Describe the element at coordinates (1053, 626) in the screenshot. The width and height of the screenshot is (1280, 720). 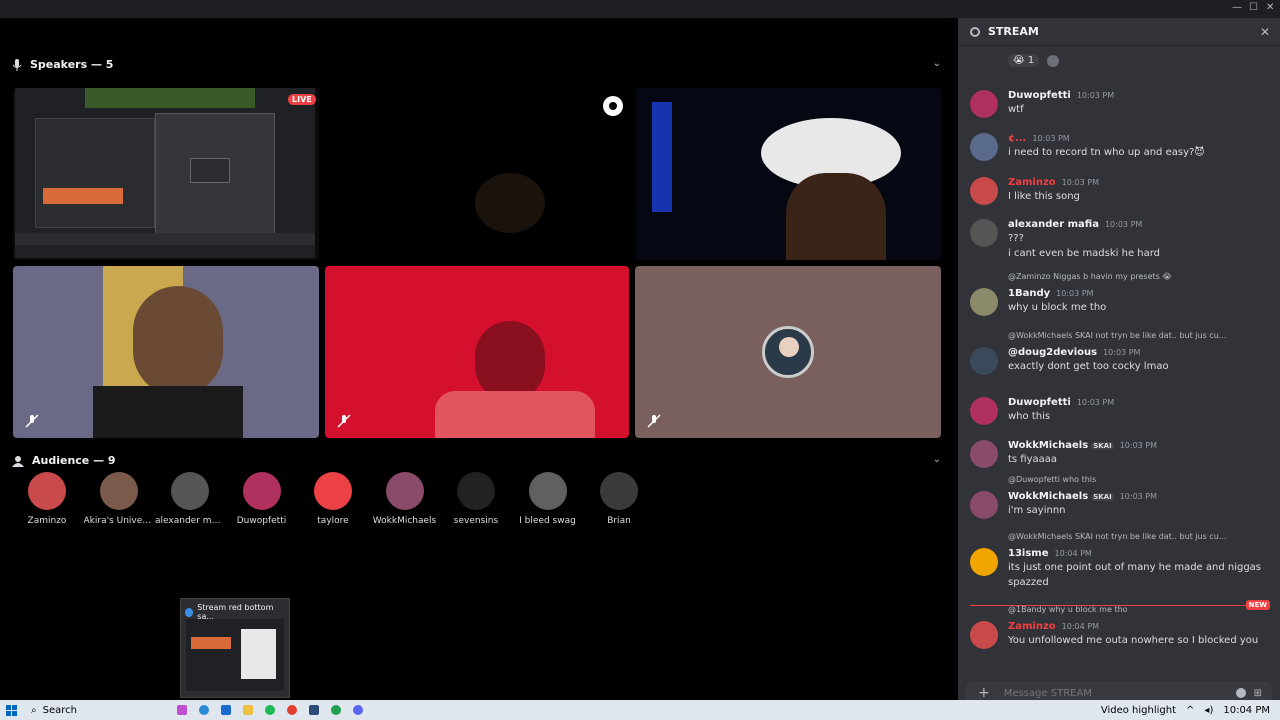
I see `username: Zaminzo 10:04 PM` at that location.